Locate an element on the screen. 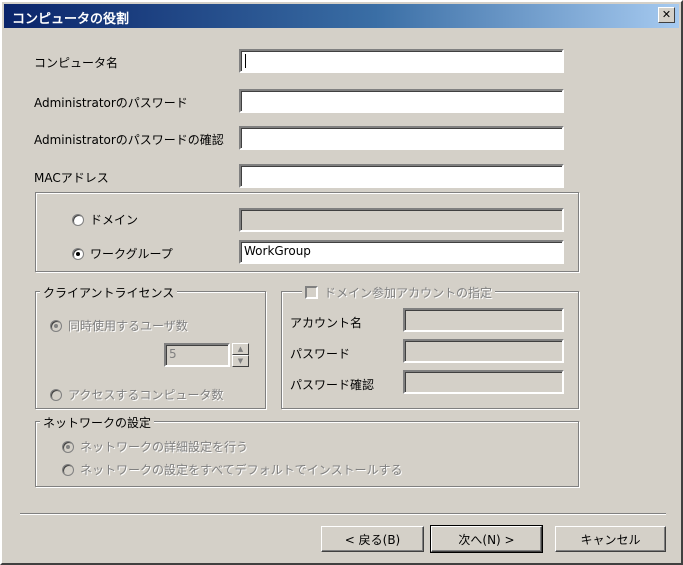 The height and width of the screenshot is (565, 683). network-detailed-label: ネットワークの詳細設定を行う is located at coordinates (164, 447).